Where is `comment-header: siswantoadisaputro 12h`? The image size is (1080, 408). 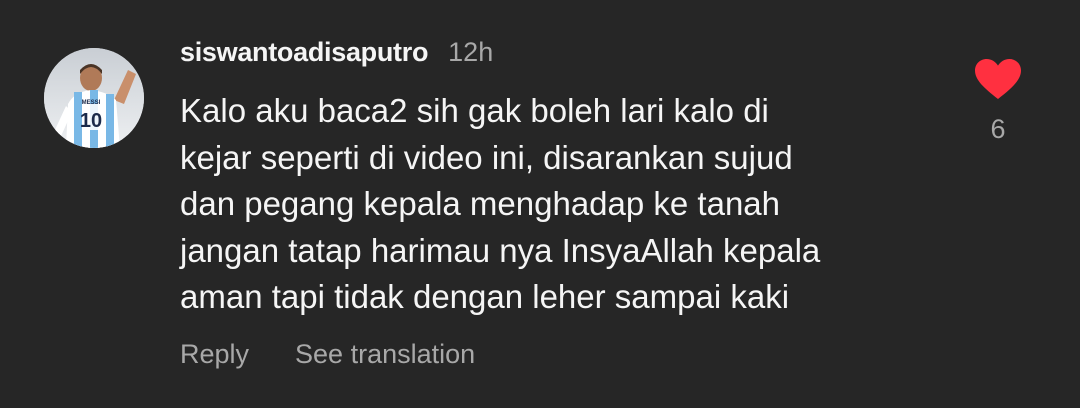 comment-header: siswantoadisaputro 12h is located at coordinates (336, 52).